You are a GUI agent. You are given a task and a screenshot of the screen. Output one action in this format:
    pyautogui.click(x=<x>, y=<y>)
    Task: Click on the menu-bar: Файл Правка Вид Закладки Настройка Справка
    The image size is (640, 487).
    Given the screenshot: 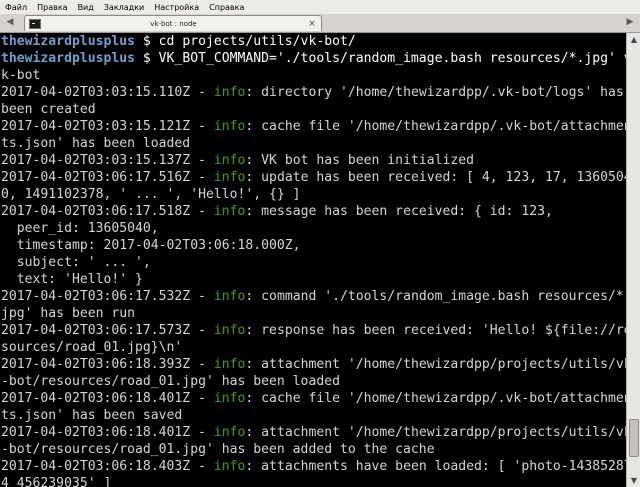 What is the action you would take?
    pyautogui.click(x=320, y=7)
    